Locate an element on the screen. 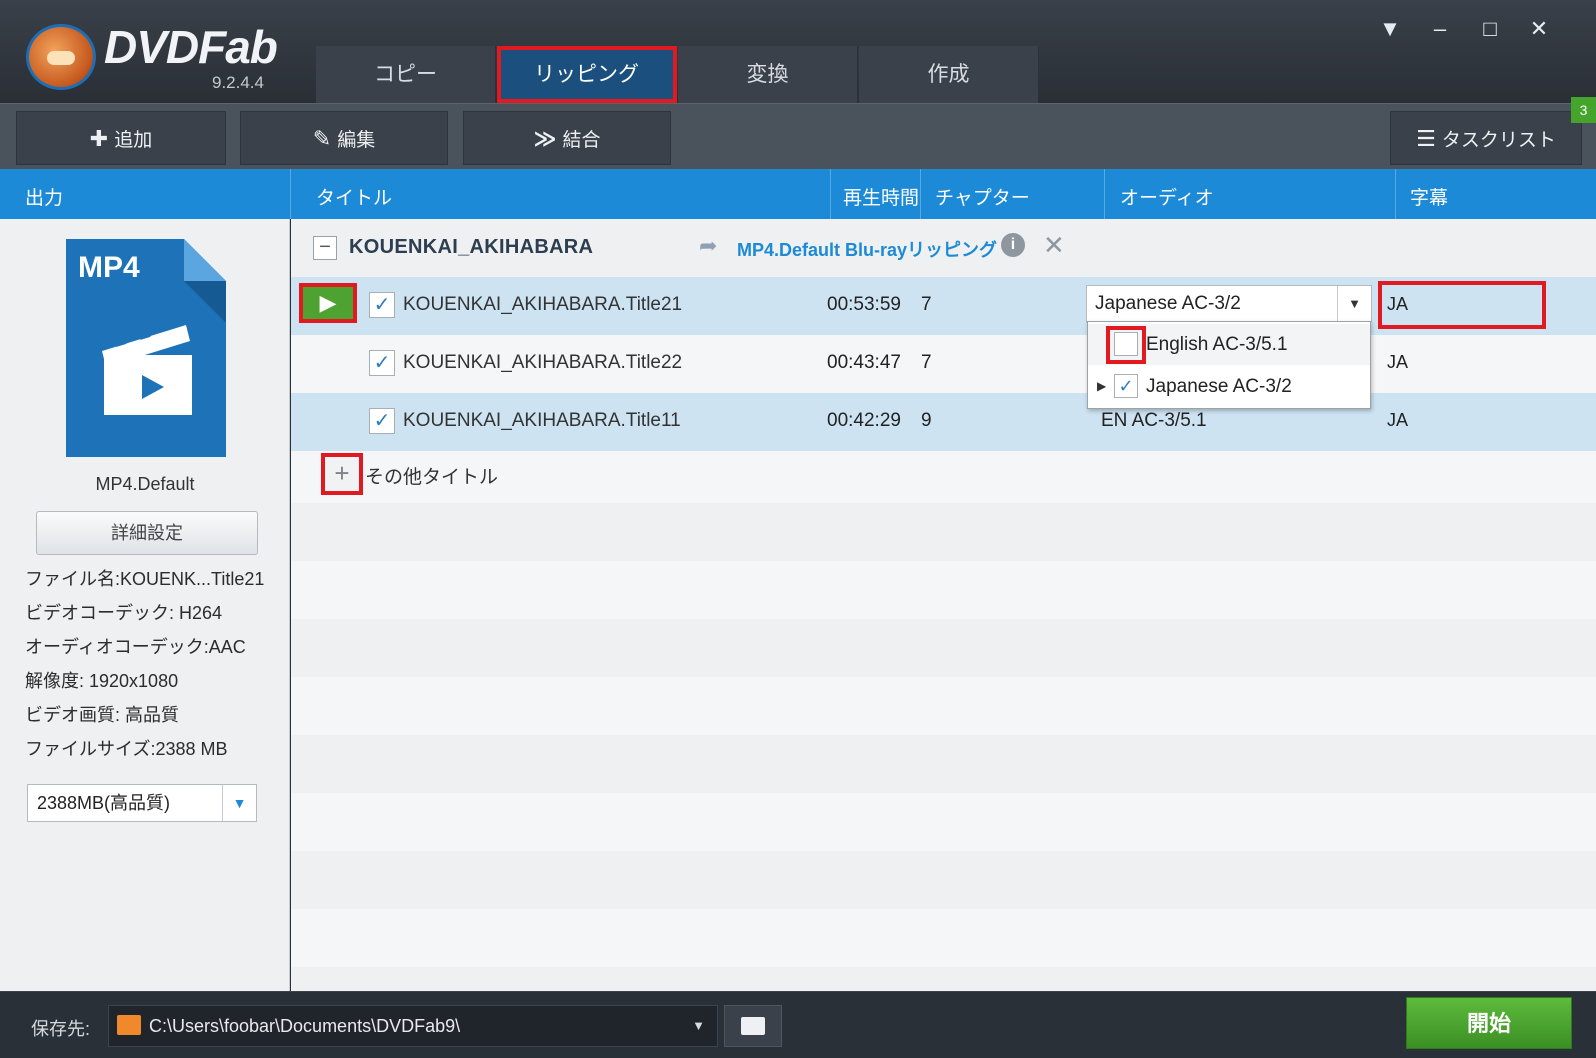  title-name: KOUENKAI_AKIHABARA.Title21 is located at coordinates (543, 304).